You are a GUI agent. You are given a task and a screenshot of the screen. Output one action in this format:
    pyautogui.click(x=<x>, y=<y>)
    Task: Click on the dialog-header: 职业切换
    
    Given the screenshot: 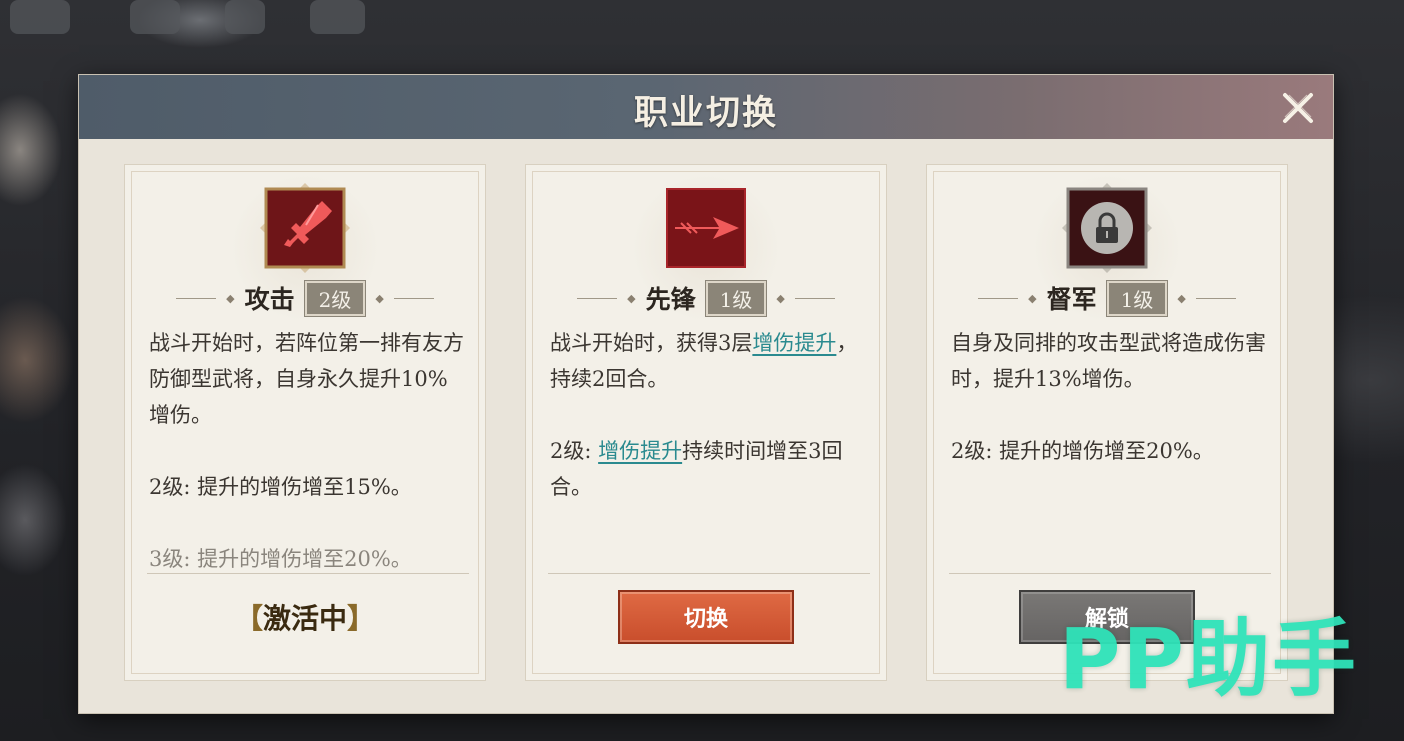 What is the action you would take?
    pyautogui.click(x=706, y=107)
    